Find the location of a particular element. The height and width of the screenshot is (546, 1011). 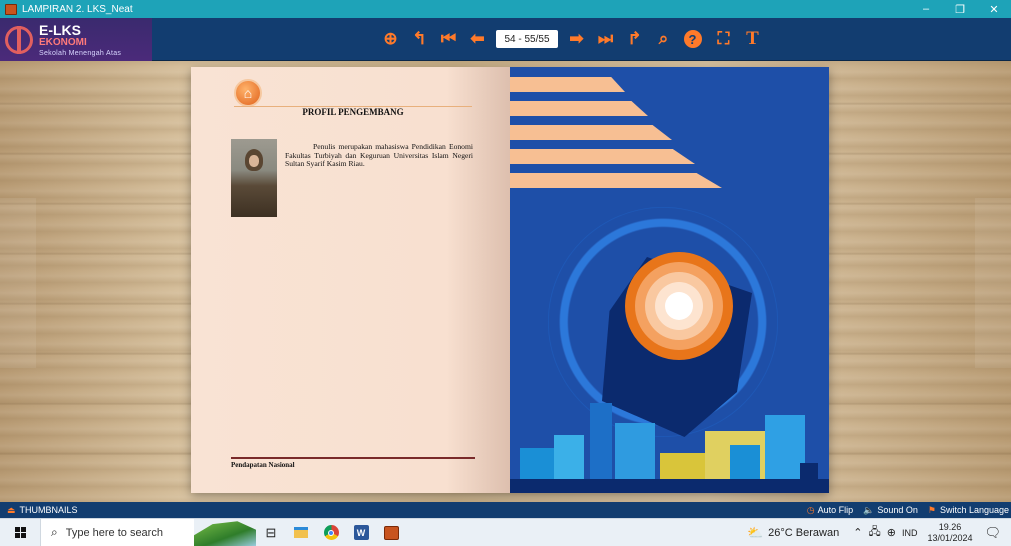

speaker-icon: 🔈 is located at coordinates (869, 509).